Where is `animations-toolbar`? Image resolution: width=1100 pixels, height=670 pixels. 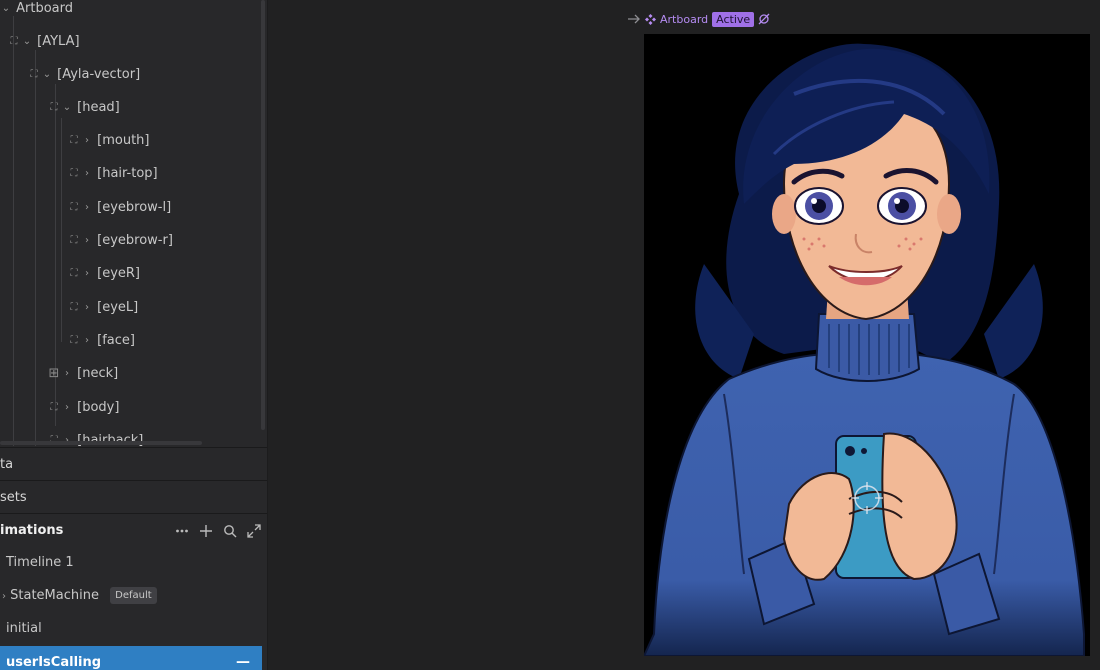
animations-toolbar is located at coordinates (218, 530).